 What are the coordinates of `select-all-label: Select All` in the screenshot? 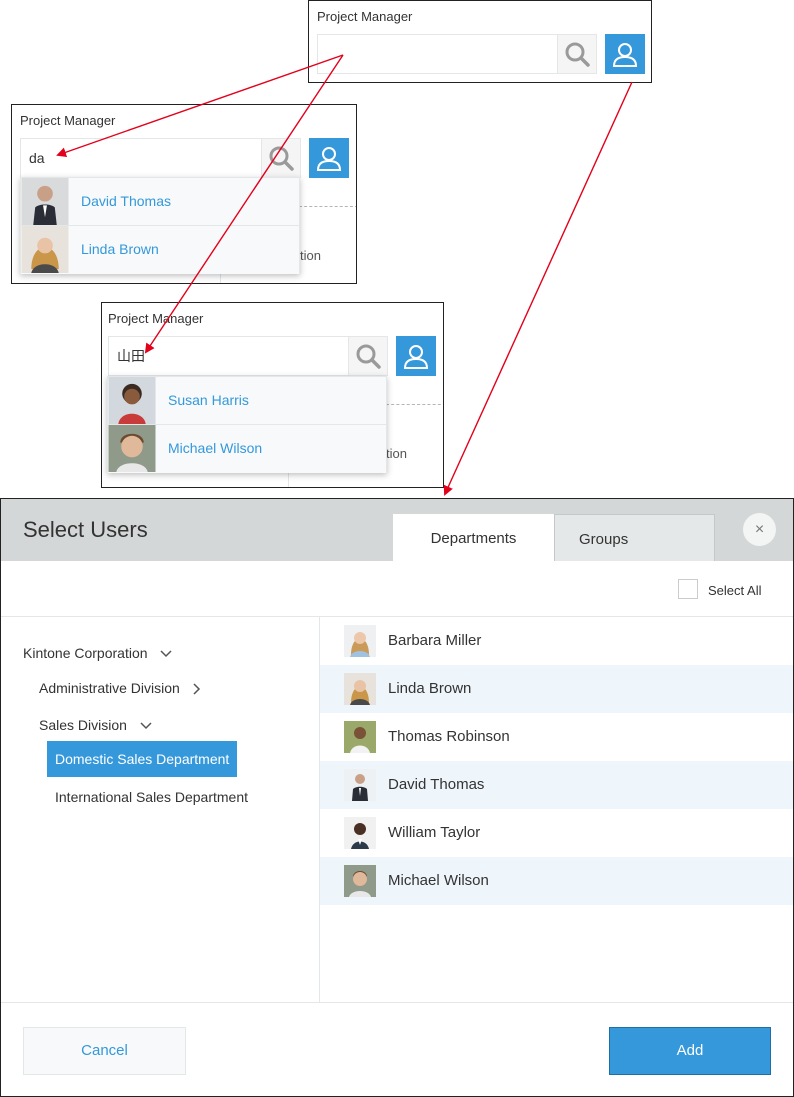 It's located at (734, 590).